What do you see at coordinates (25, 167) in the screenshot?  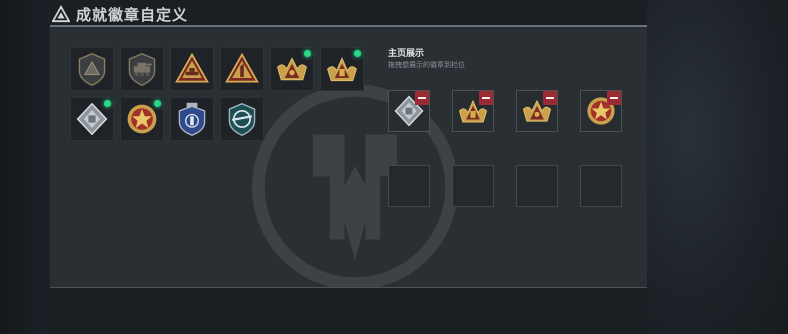 I see `background-left` at bounding box center [25, 167].